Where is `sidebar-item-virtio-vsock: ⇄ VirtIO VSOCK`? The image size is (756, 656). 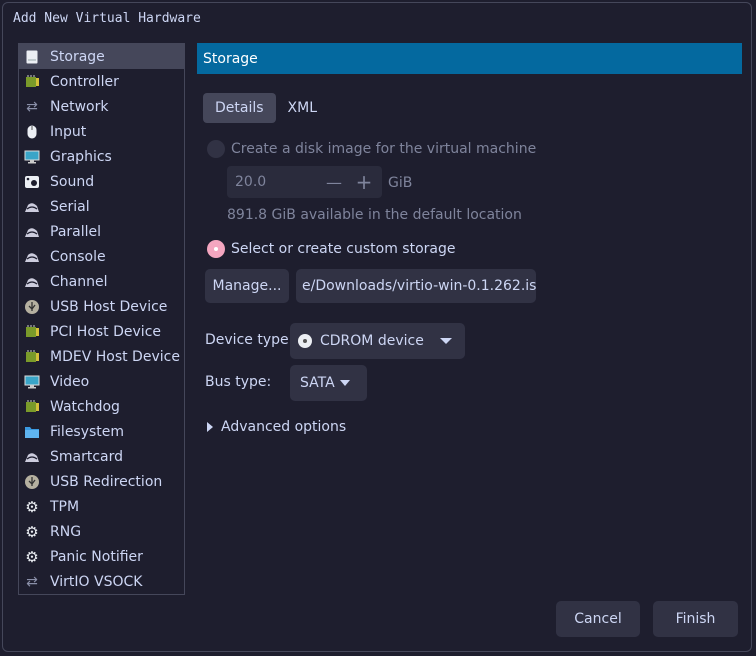 sidebar-item-virtio-vsock: ⇄ VirtIO VSOCK is located at coordinates (101, 581).